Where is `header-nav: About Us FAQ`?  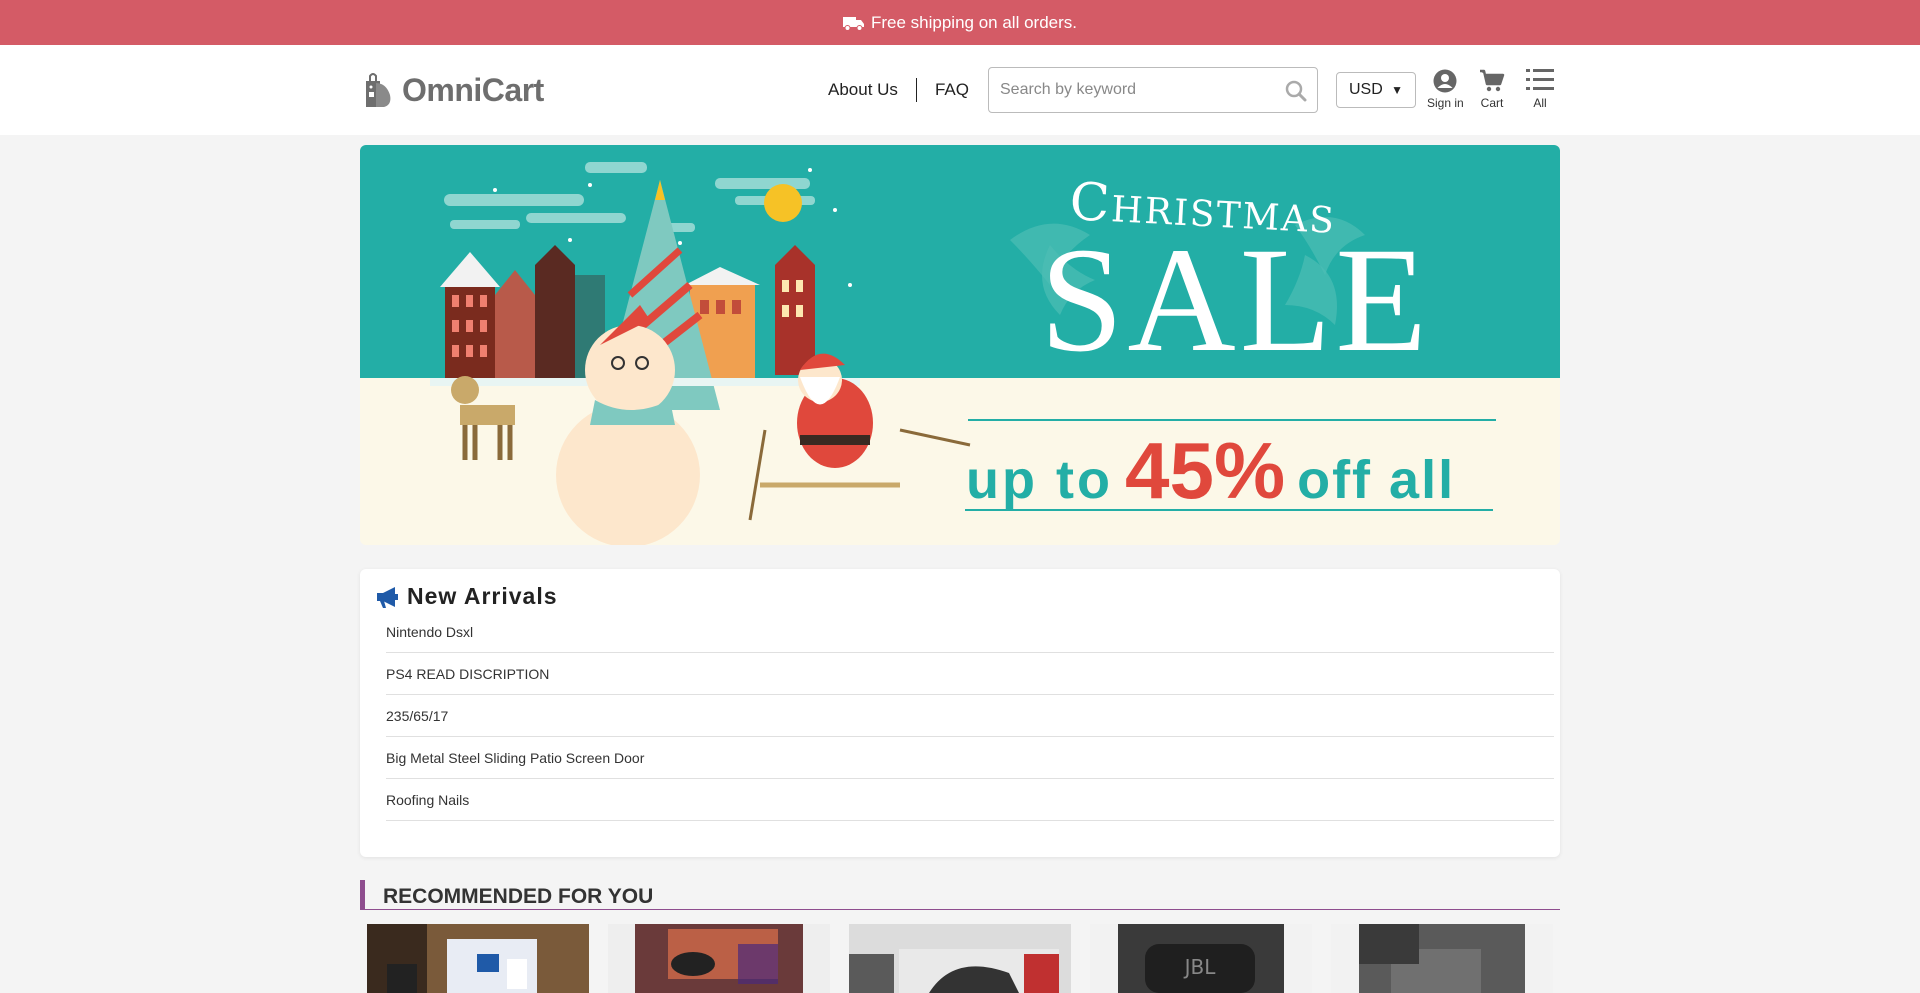 header-nav: About Us FAQ is located at coordinates (898, 90).